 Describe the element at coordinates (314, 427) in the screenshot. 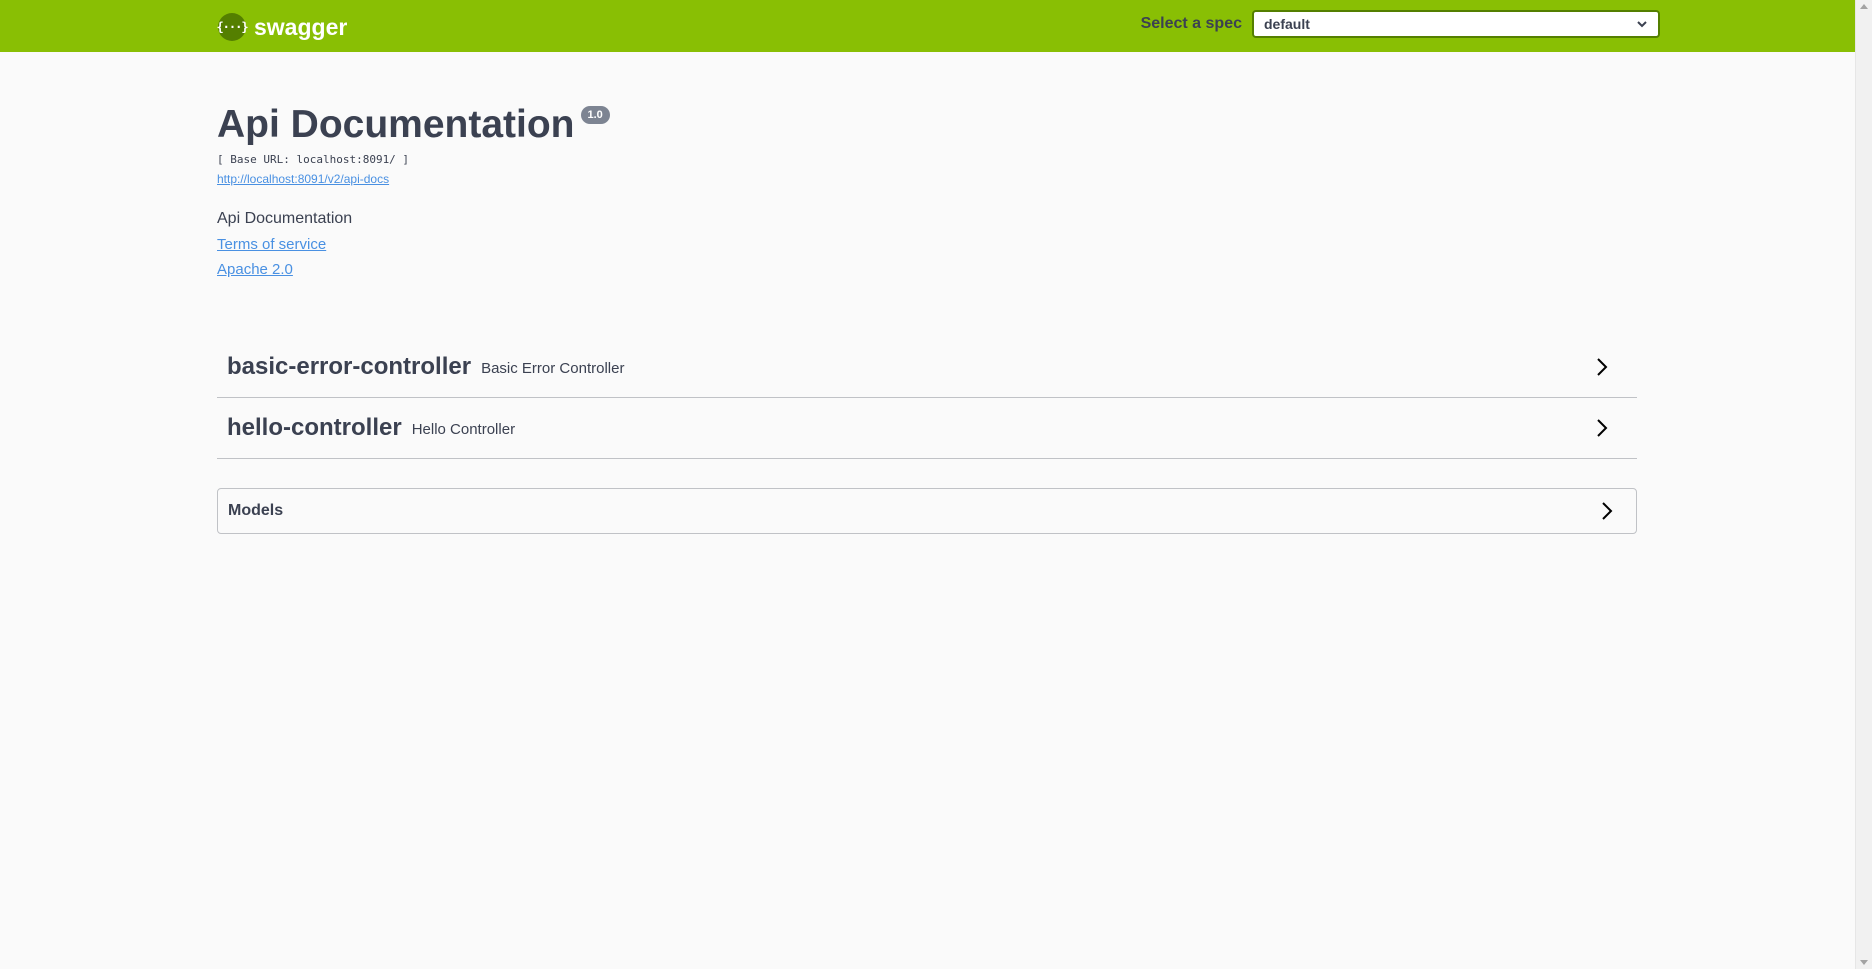

I see `tag-name: hello-controller` at that location.